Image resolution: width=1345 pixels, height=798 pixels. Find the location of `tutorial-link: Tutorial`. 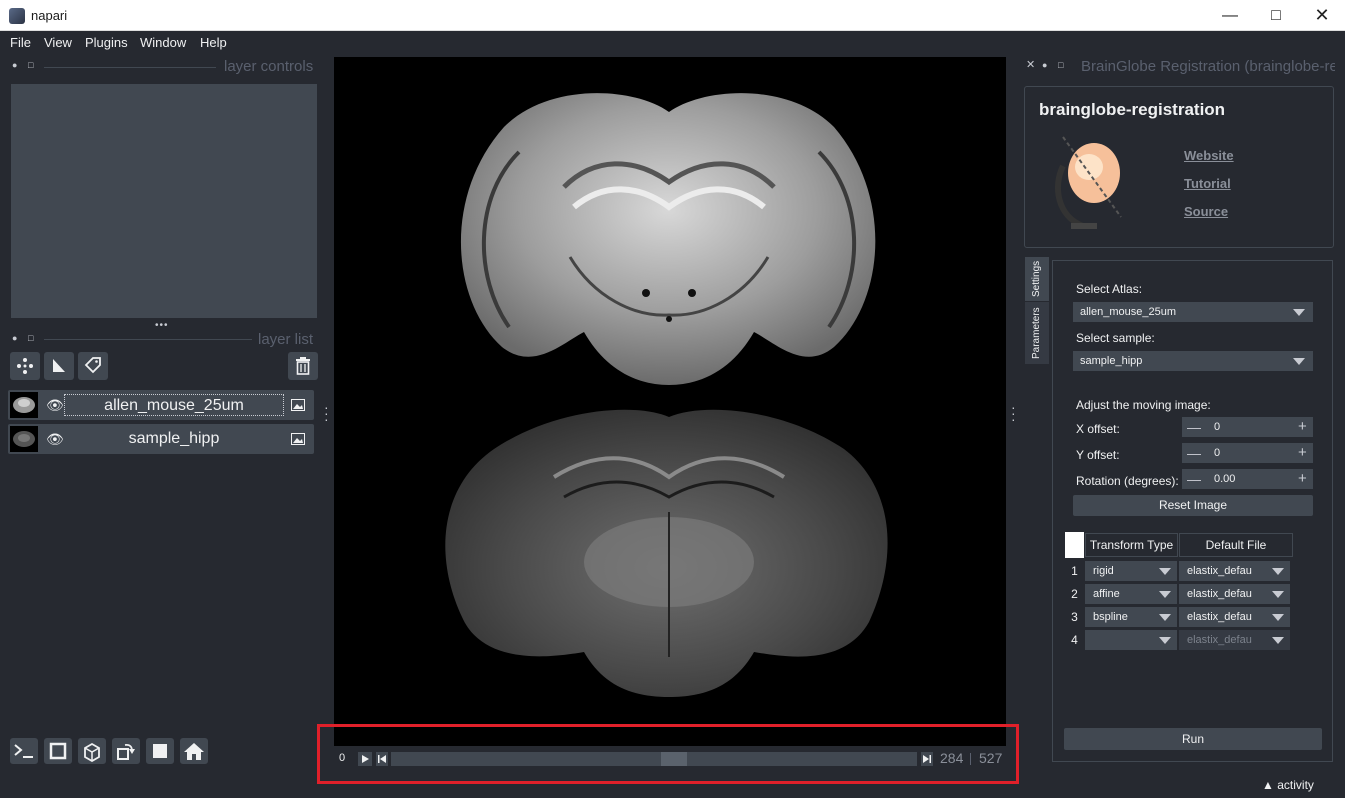

tutorial-link: Tutorial is located at coordinates (1207, 183).